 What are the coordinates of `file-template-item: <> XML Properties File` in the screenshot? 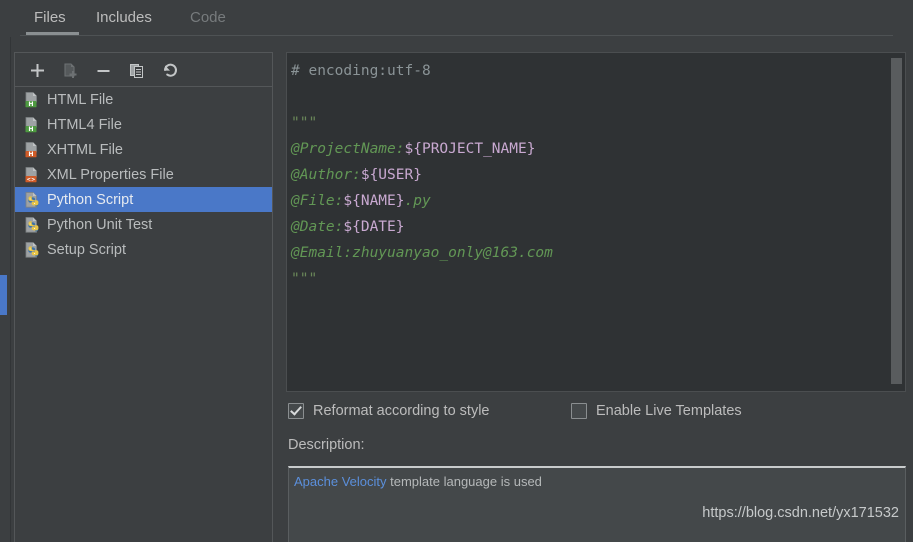 It's located at (143, 174).